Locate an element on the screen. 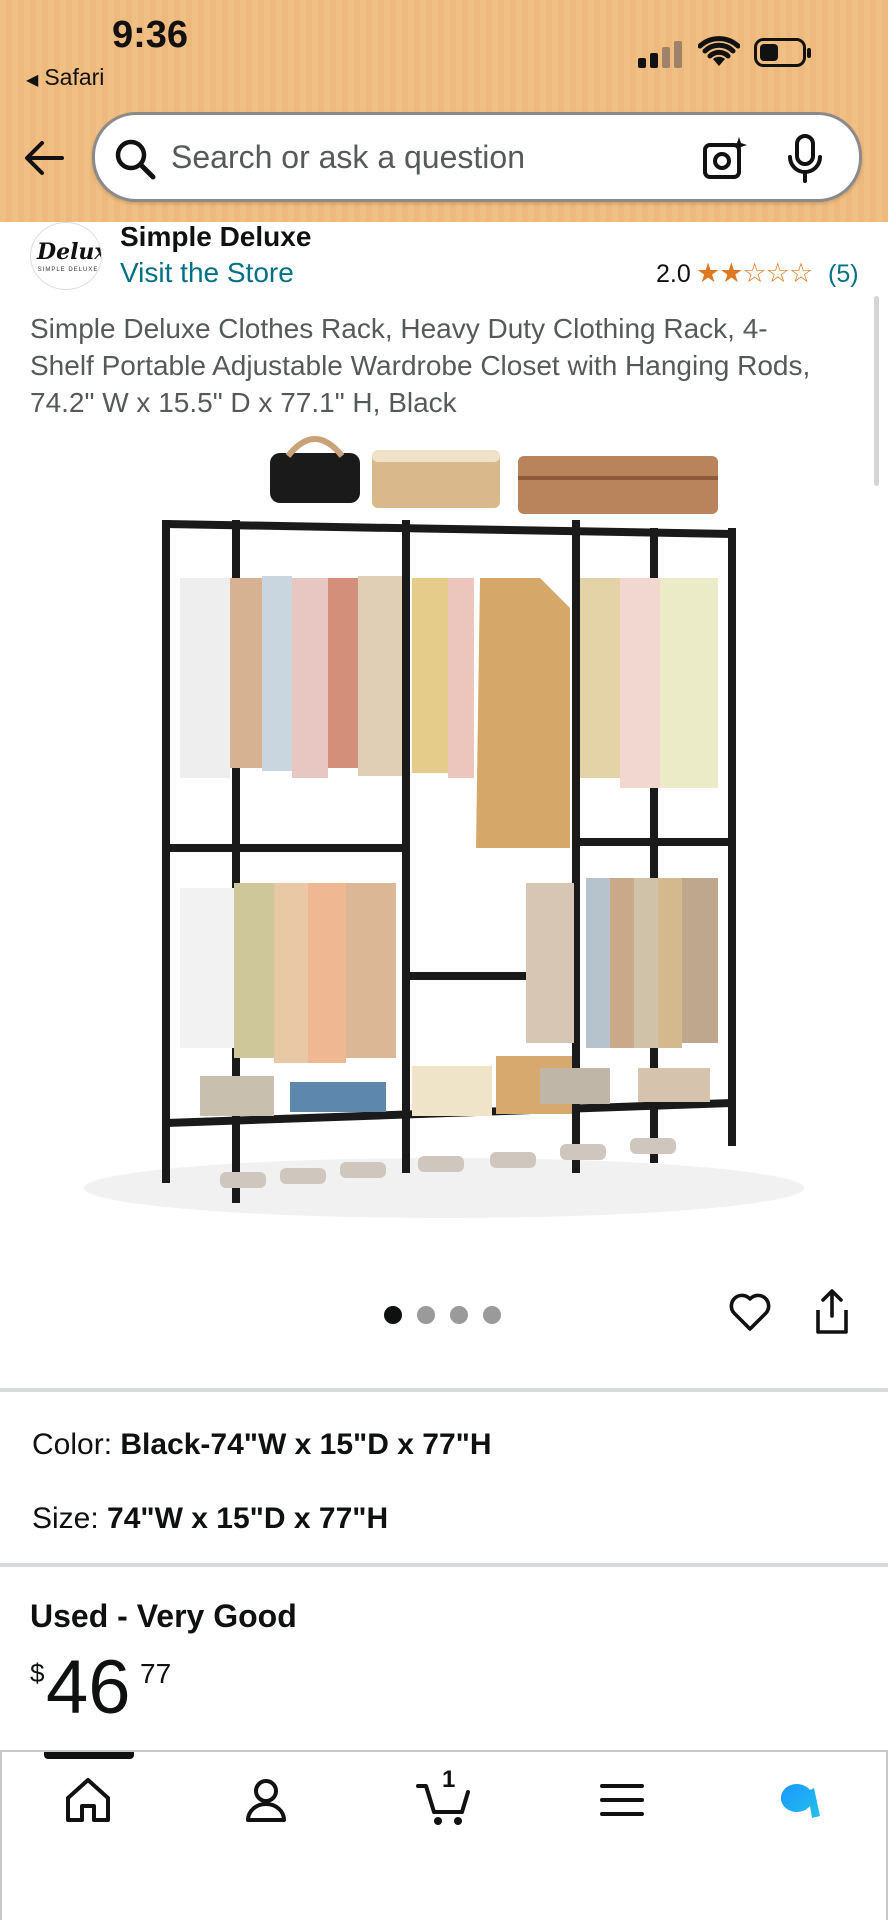  price-currency: $ is located at coordinates (37, 1673).